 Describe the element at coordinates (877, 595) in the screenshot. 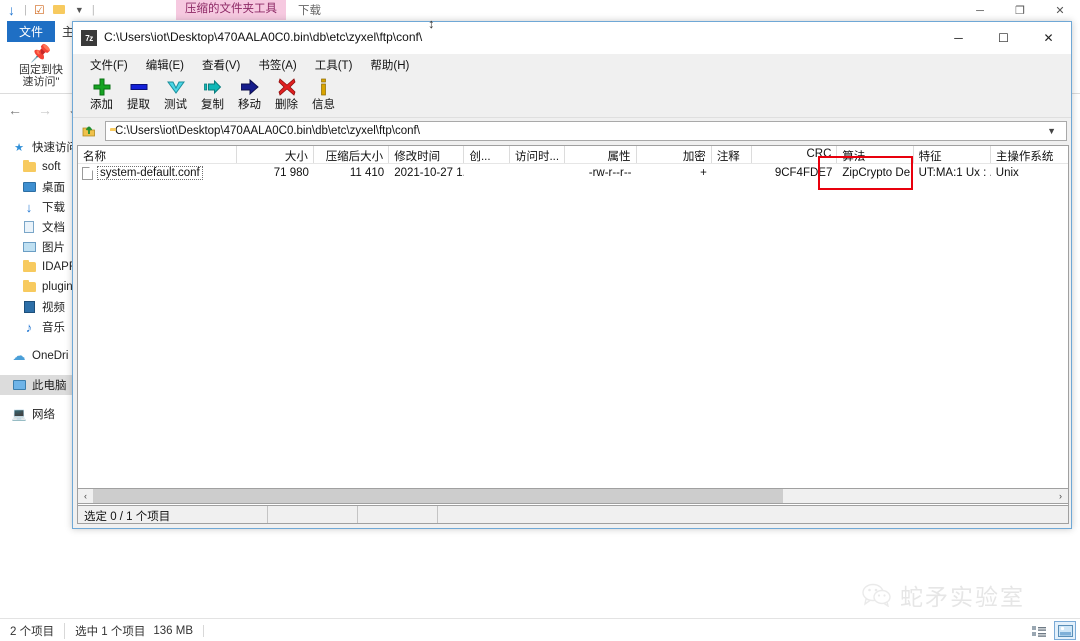

I see `wechat-icon` at that location.